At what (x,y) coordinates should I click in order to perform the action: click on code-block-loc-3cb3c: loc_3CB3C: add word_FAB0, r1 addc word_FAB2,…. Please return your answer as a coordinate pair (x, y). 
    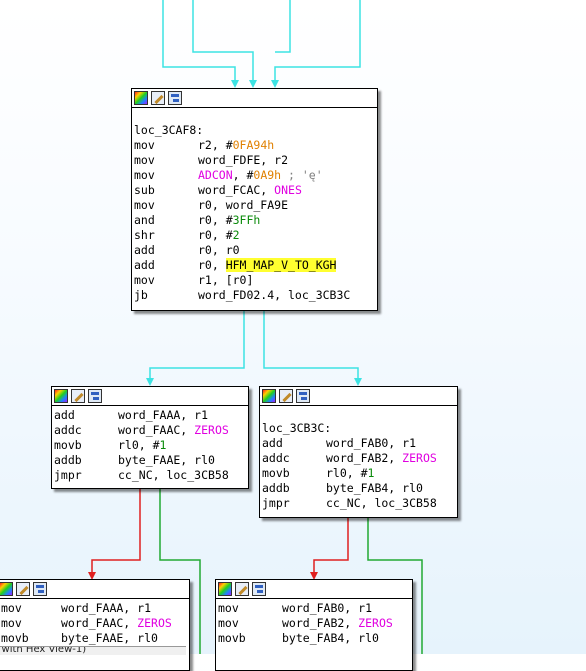
    Looking at the image, I should click on (358, 452).